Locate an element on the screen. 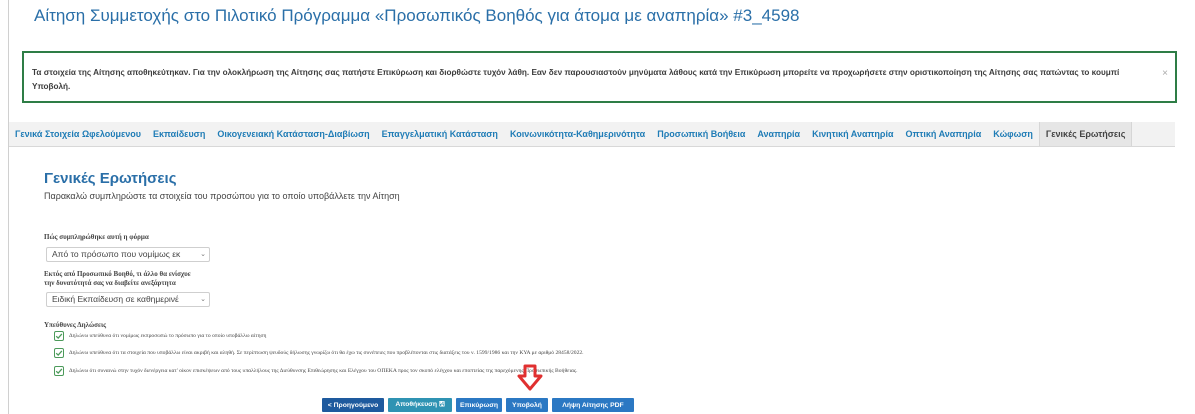 Image resolution: width=1195 pixels, height=414 pixels. form-fill-method-label: Πώς συμπληρώθηκε αυτή η φόρμα is located at coordinates (96, 237).